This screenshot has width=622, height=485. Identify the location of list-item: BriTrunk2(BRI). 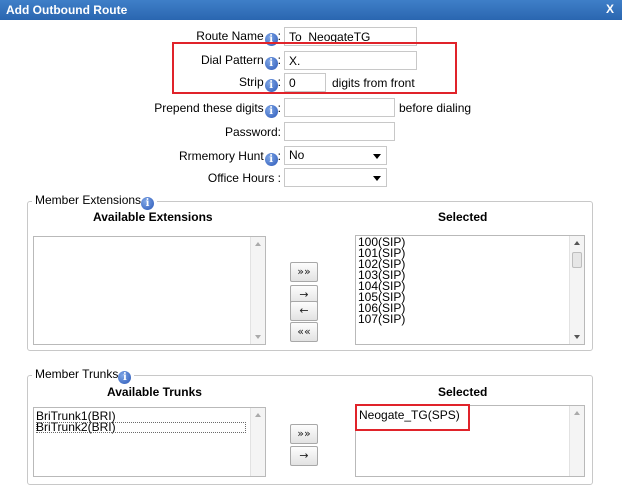
(141, 427).